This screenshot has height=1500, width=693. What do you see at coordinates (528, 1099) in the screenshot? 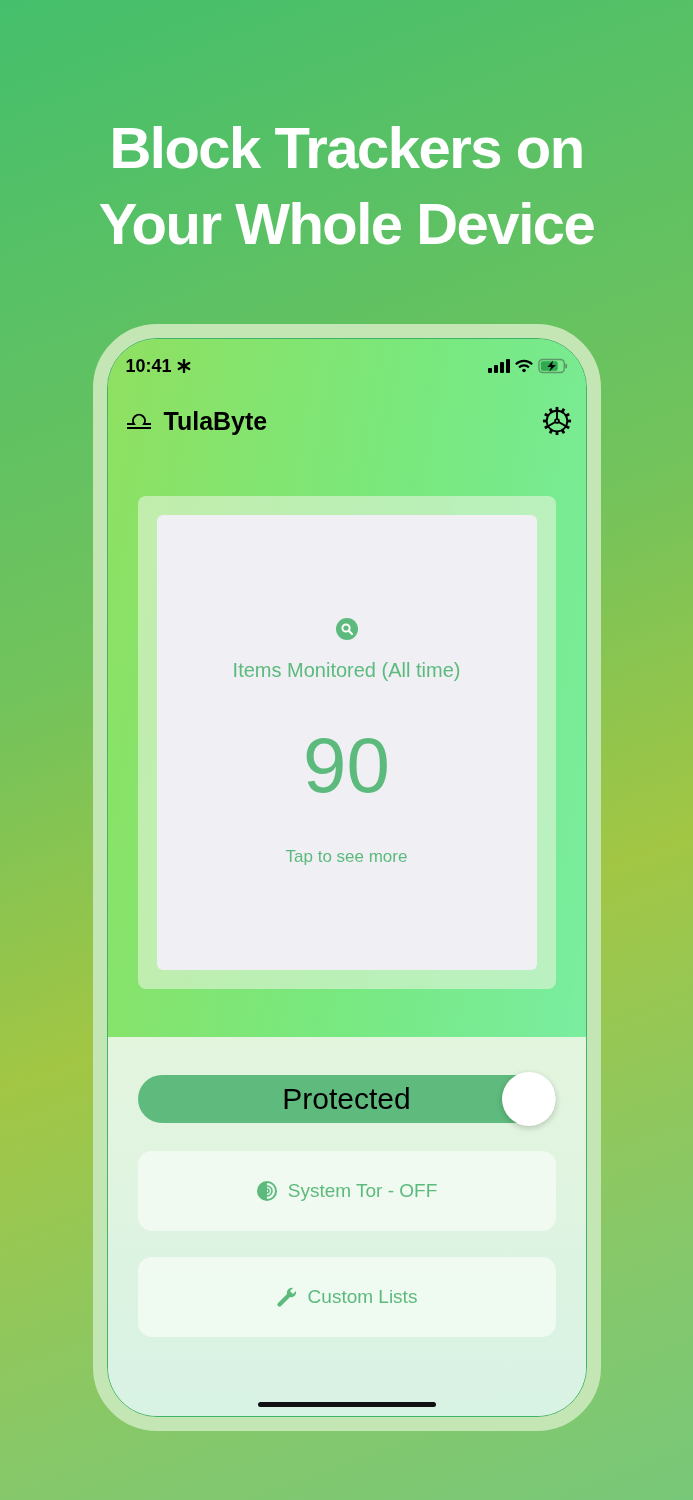
I see `toggle-thumb` at bounding box center [528, 1099].